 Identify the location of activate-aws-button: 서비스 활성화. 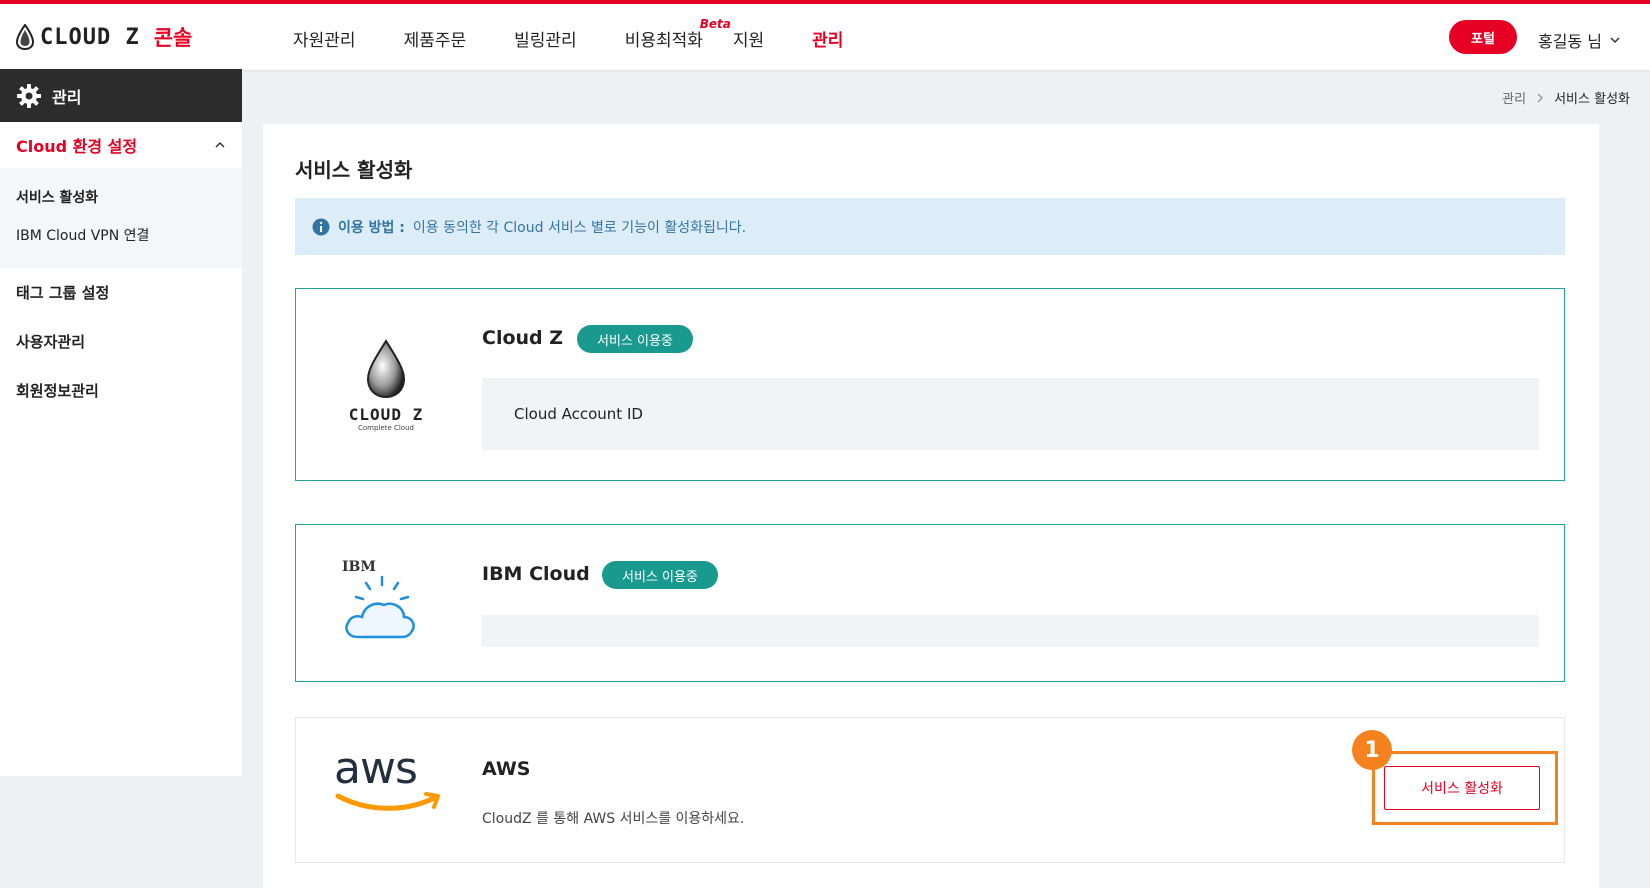
(1462, 788).